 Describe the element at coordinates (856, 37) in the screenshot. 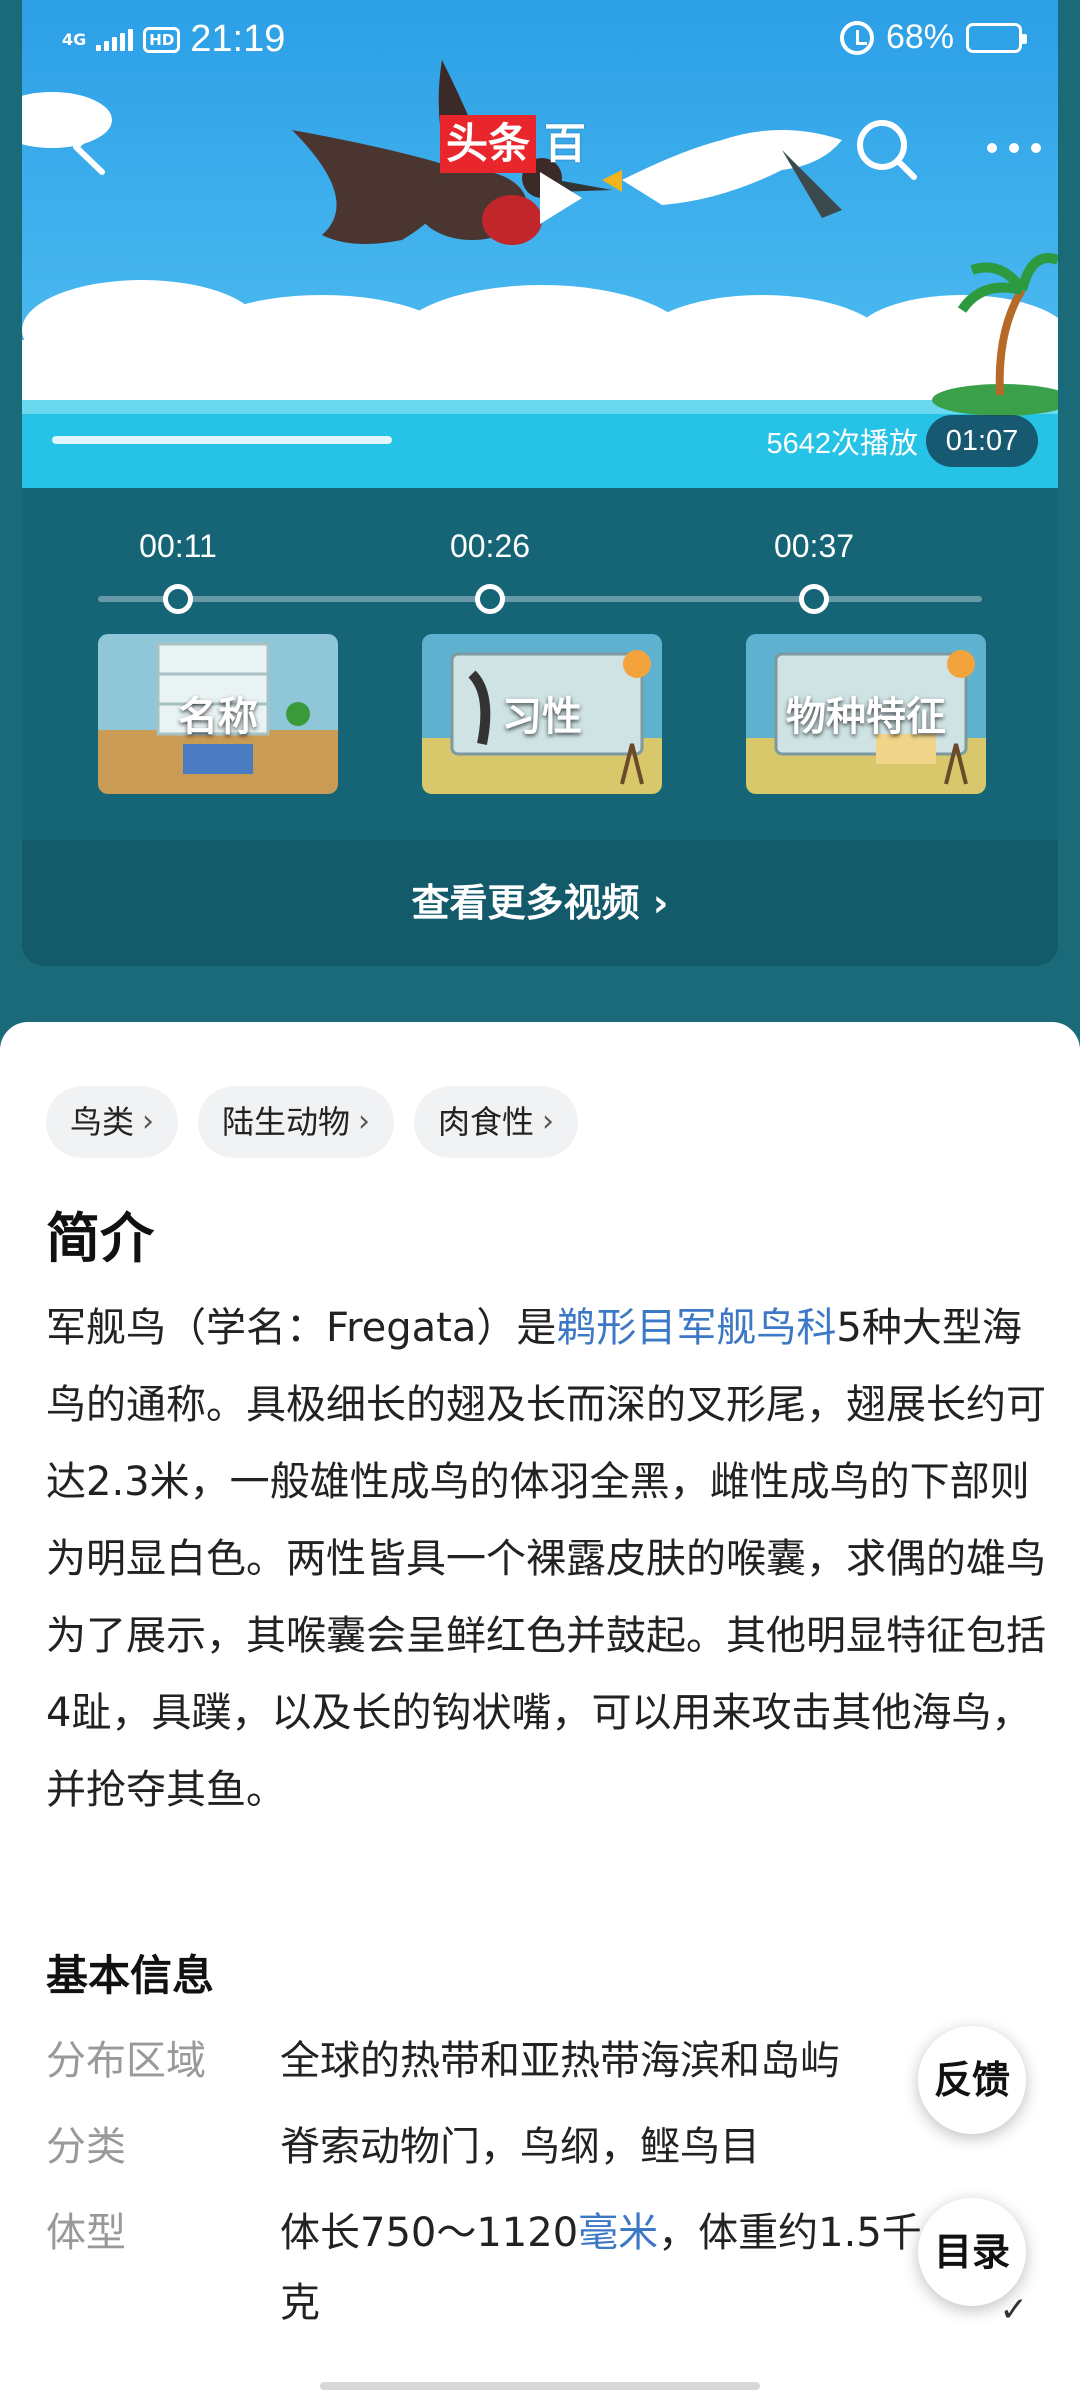

I see `alarm-icon` at that location.